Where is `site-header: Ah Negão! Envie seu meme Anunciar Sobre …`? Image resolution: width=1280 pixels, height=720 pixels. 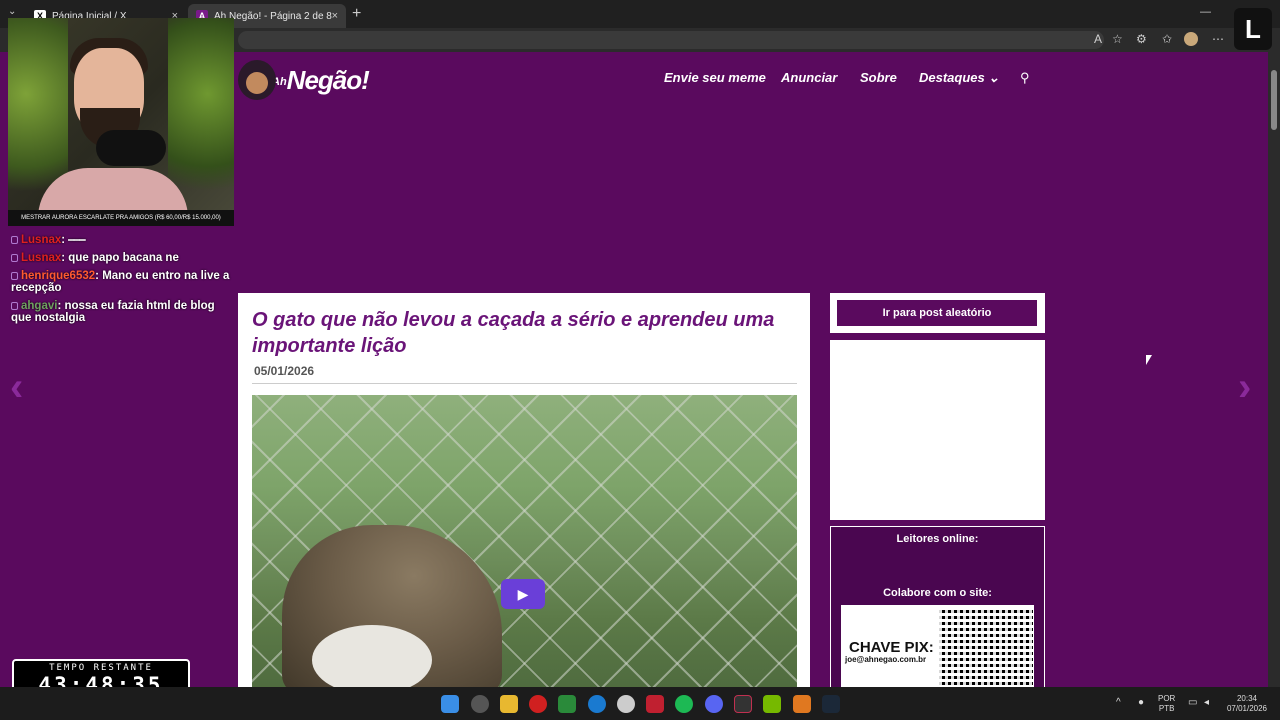 site-header: Ah Negão! Envie seu meme Anunciar Sobre … is located at coordinates (753, 77).